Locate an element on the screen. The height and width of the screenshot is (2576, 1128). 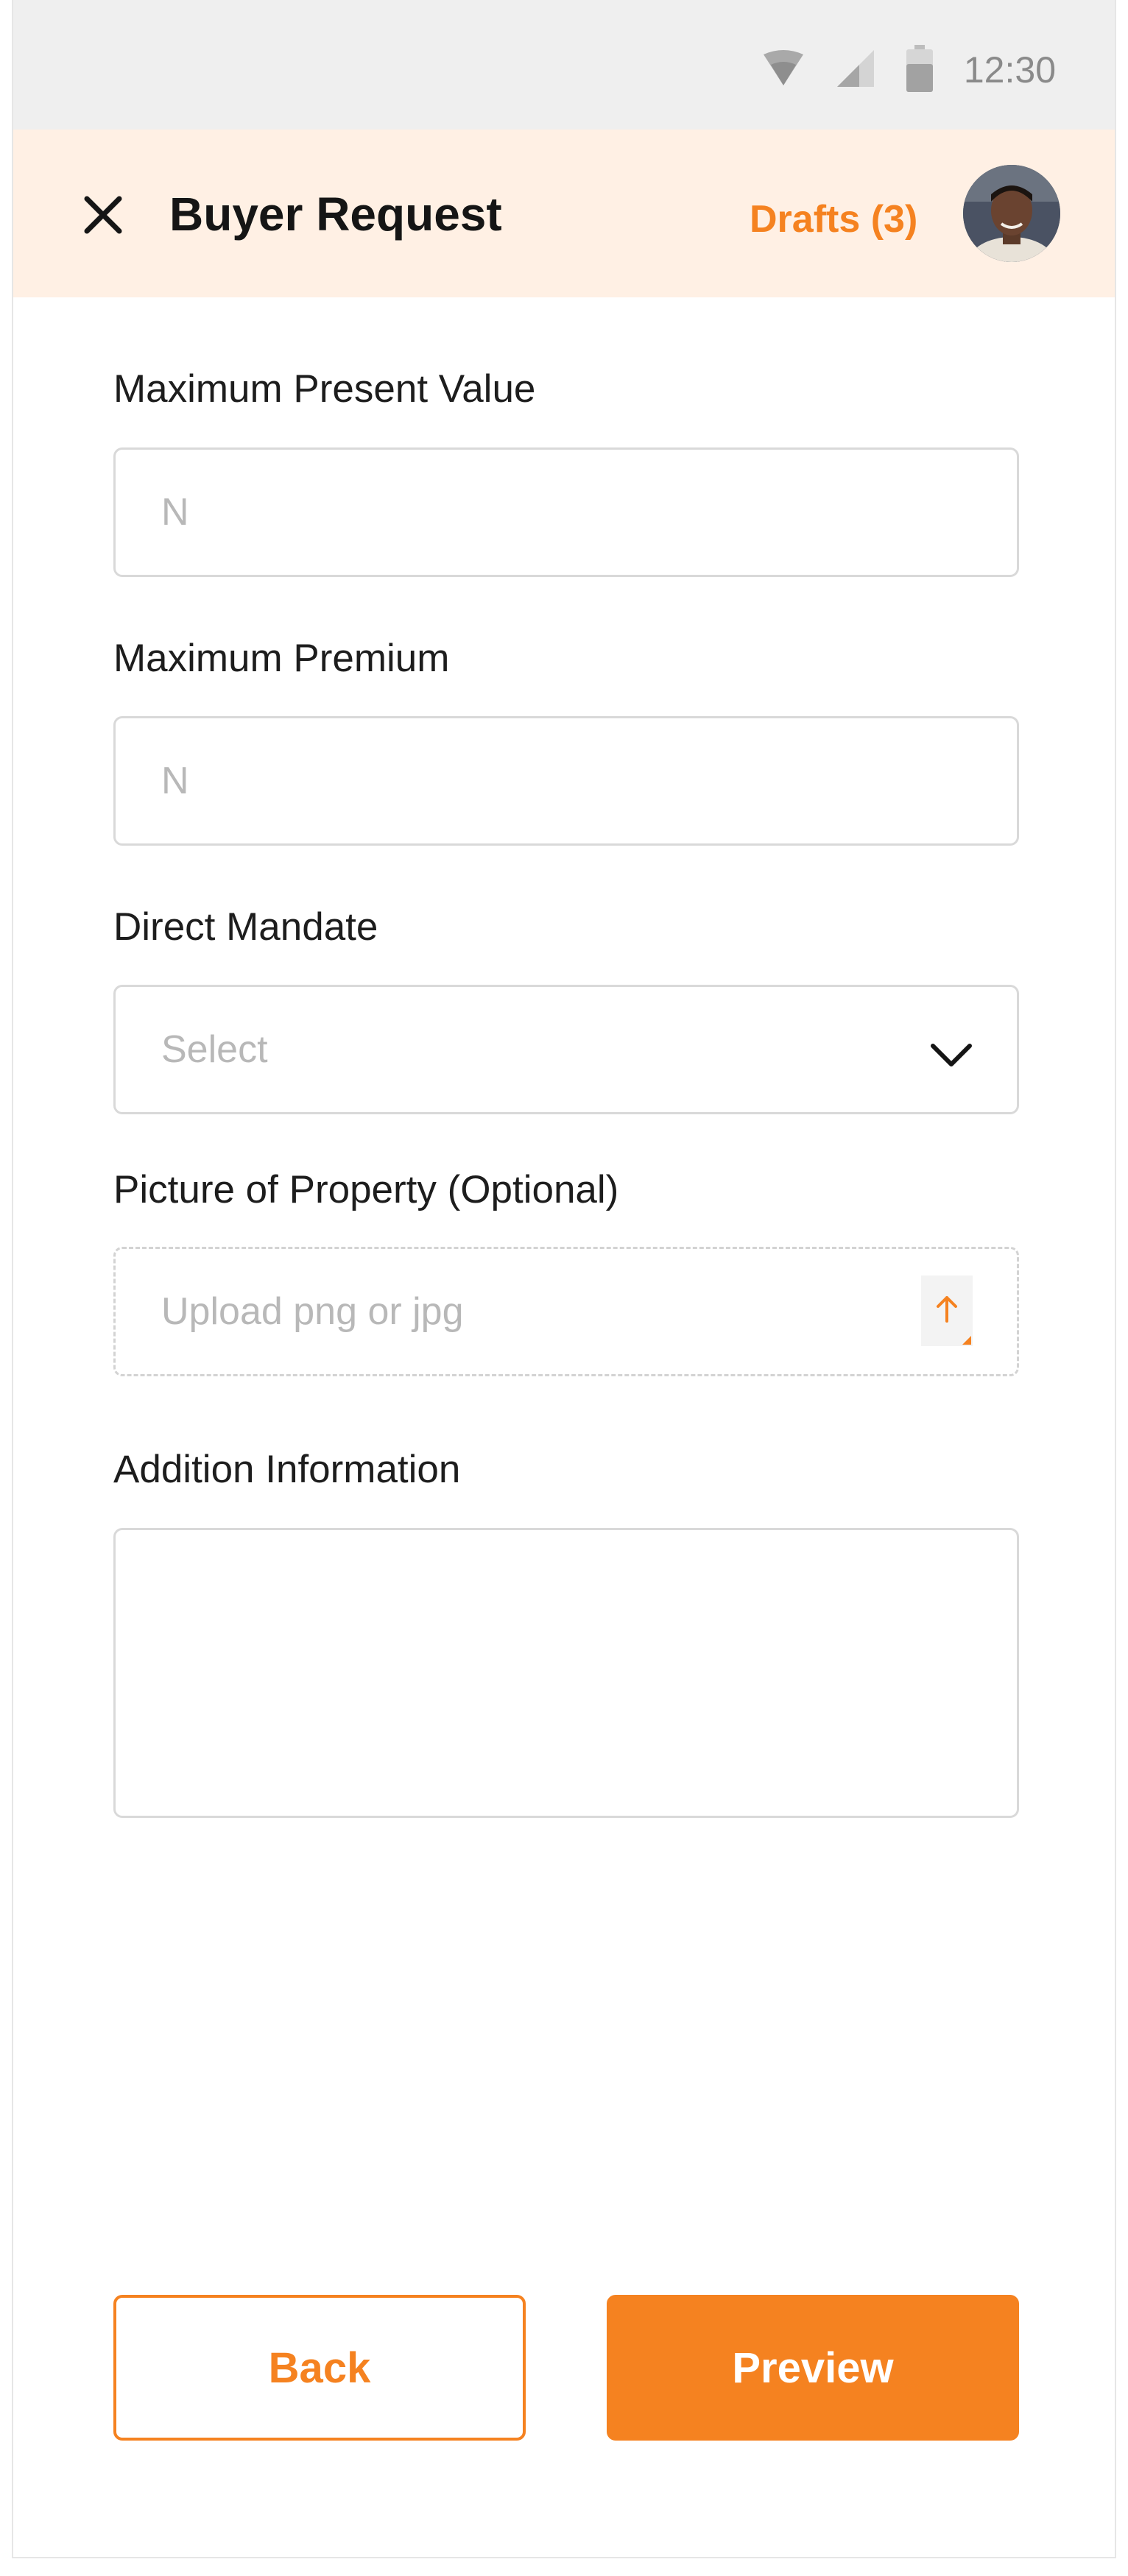
chevron-down-icon is located at coordinates (952, 1050).